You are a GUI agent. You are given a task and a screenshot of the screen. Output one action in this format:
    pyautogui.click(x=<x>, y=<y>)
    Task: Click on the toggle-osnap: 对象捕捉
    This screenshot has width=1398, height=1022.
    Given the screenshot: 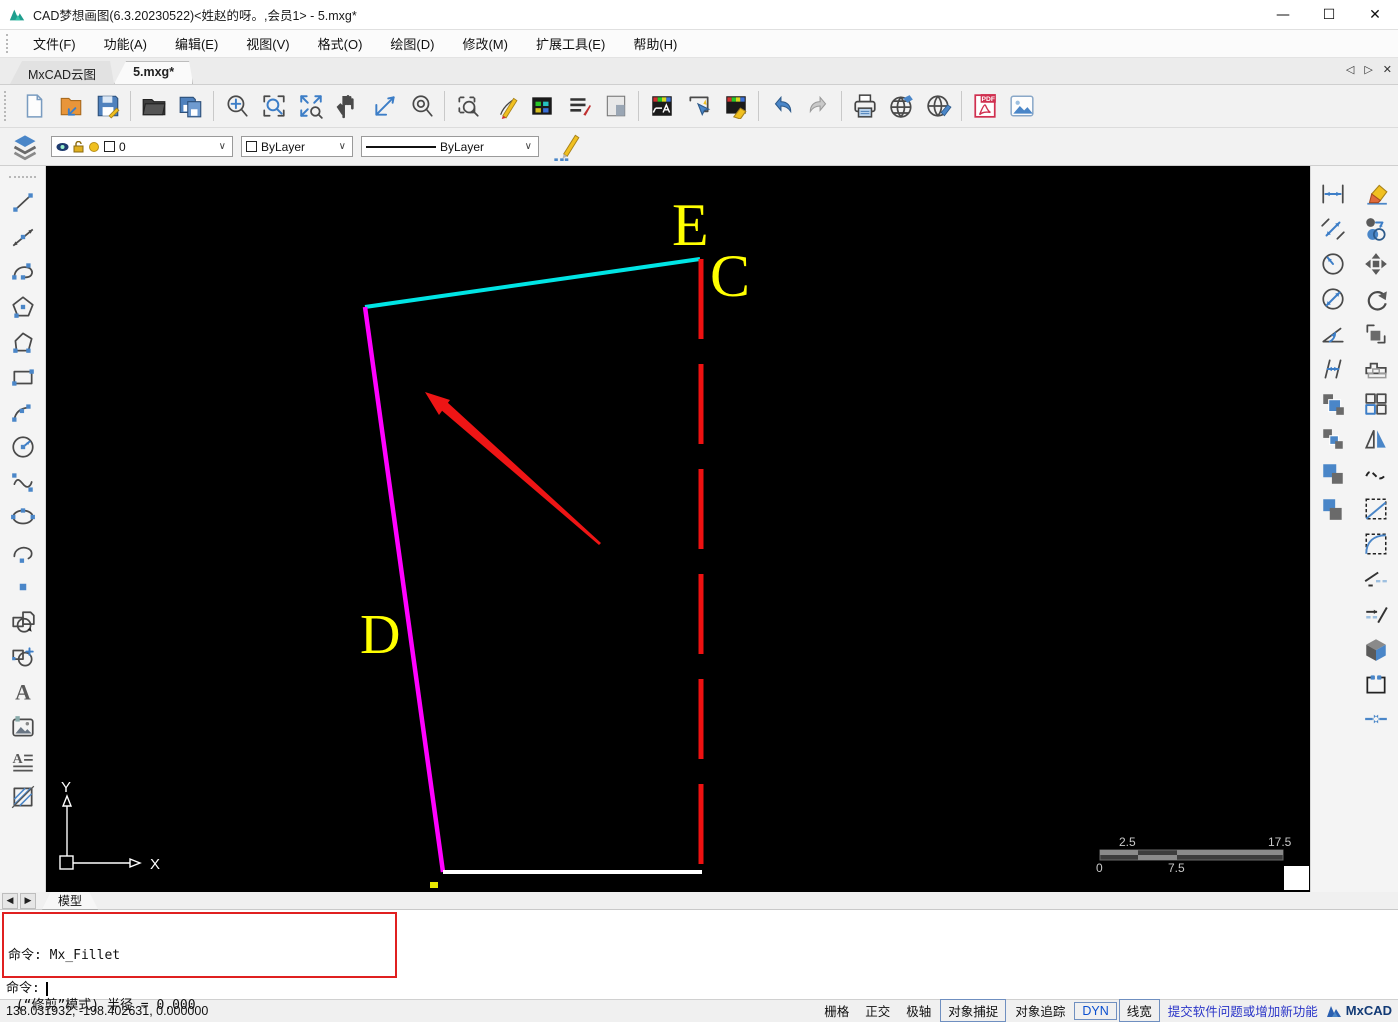 What is the action you would take?
    pyautogui.click(x=973, y=1010)
    